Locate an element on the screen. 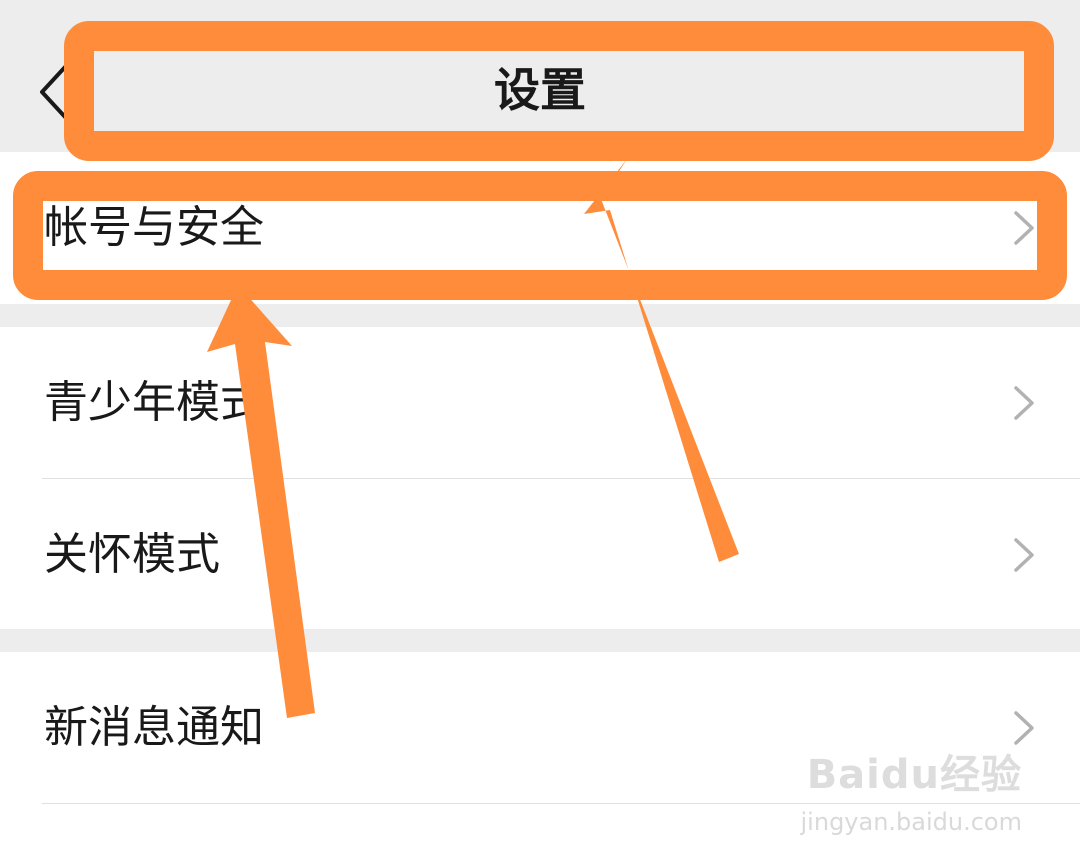 This screenshot has width=1080, height=859. settings-item-label: 关怀模式 is located at coordinates (132, 554).